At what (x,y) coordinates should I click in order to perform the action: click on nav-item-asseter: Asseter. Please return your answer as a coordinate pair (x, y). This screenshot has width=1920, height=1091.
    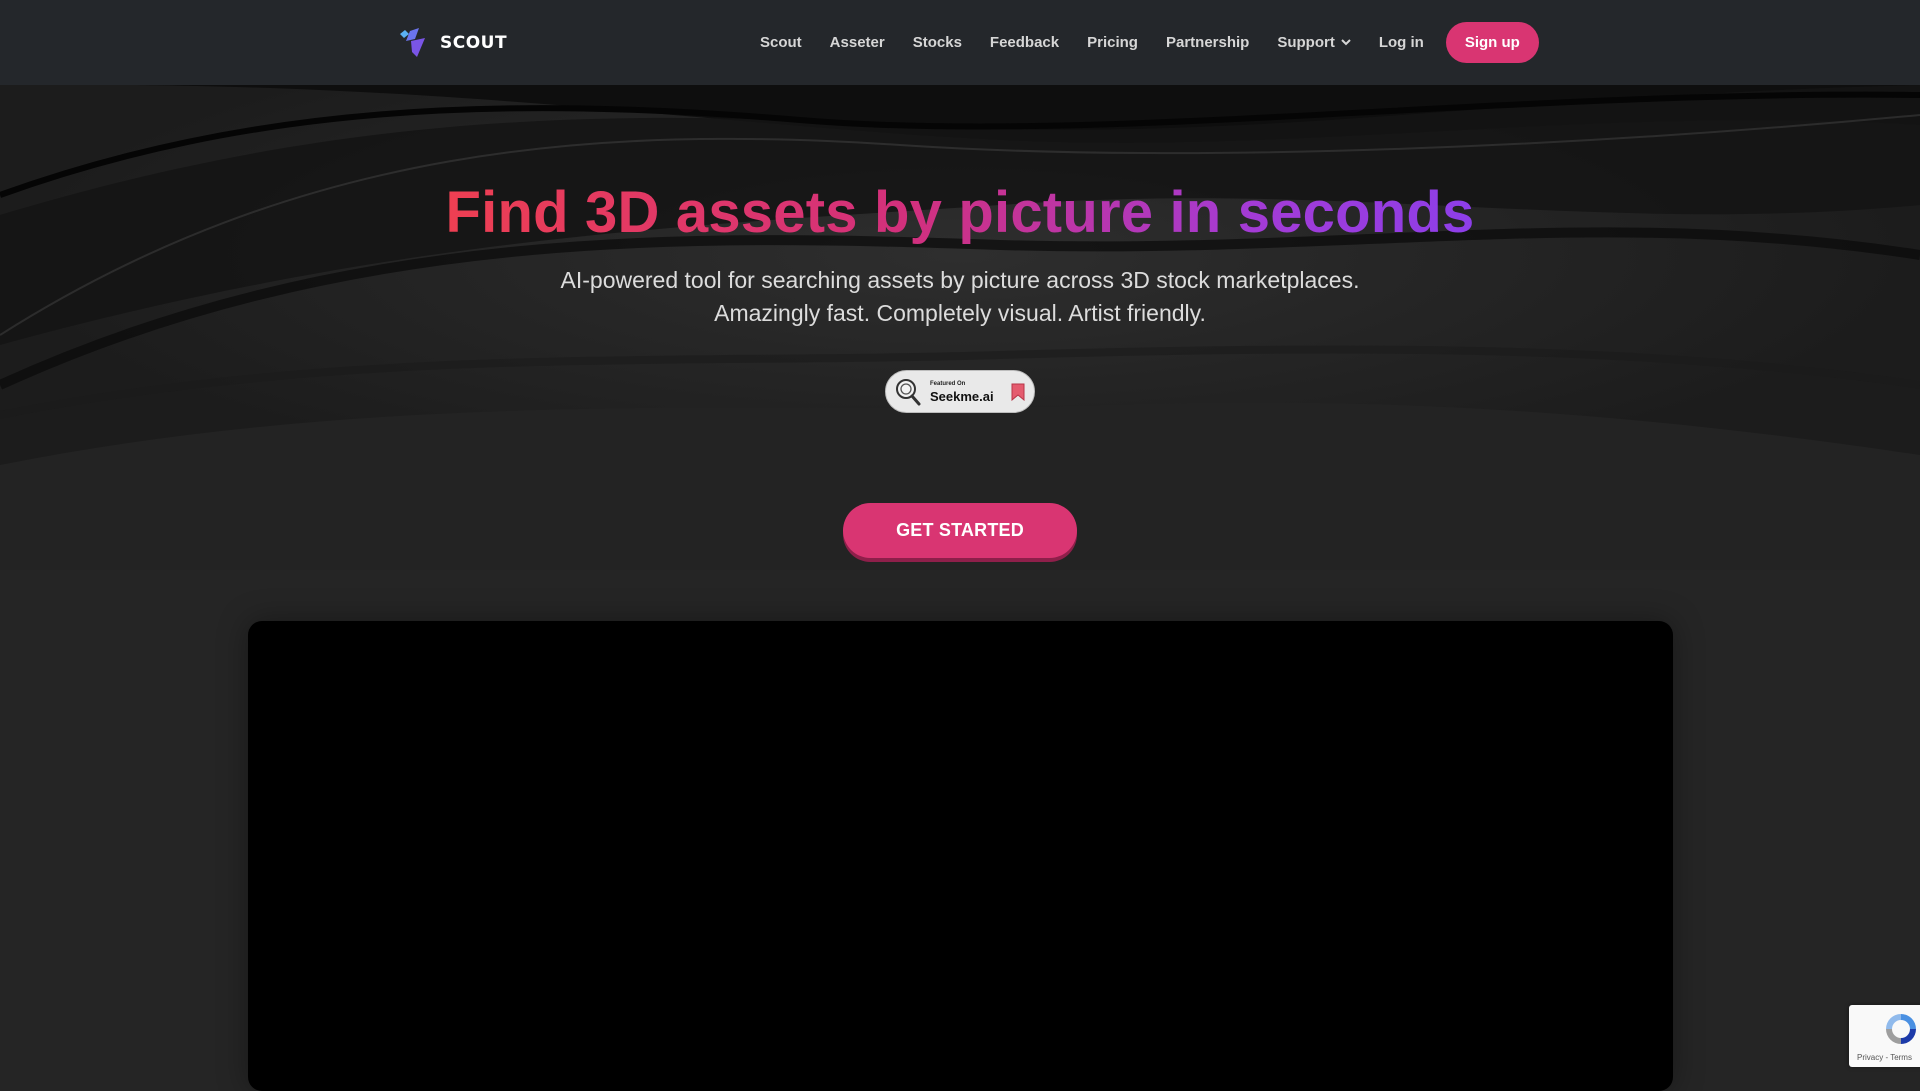
    Looking at the image, I should click on (857, 42).